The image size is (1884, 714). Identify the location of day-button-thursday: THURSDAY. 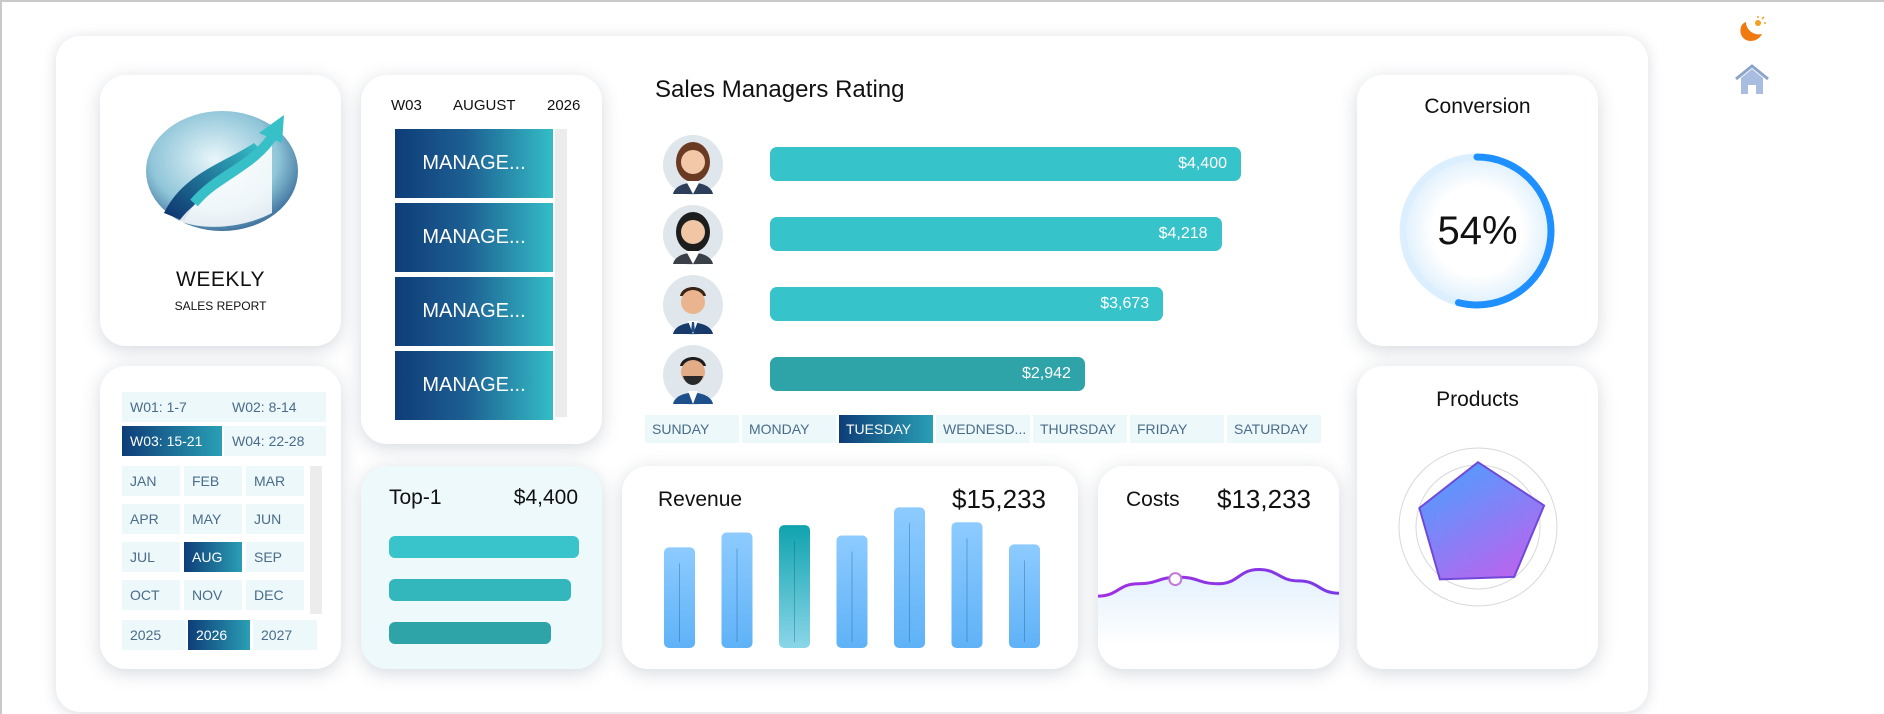
(1080, 429).